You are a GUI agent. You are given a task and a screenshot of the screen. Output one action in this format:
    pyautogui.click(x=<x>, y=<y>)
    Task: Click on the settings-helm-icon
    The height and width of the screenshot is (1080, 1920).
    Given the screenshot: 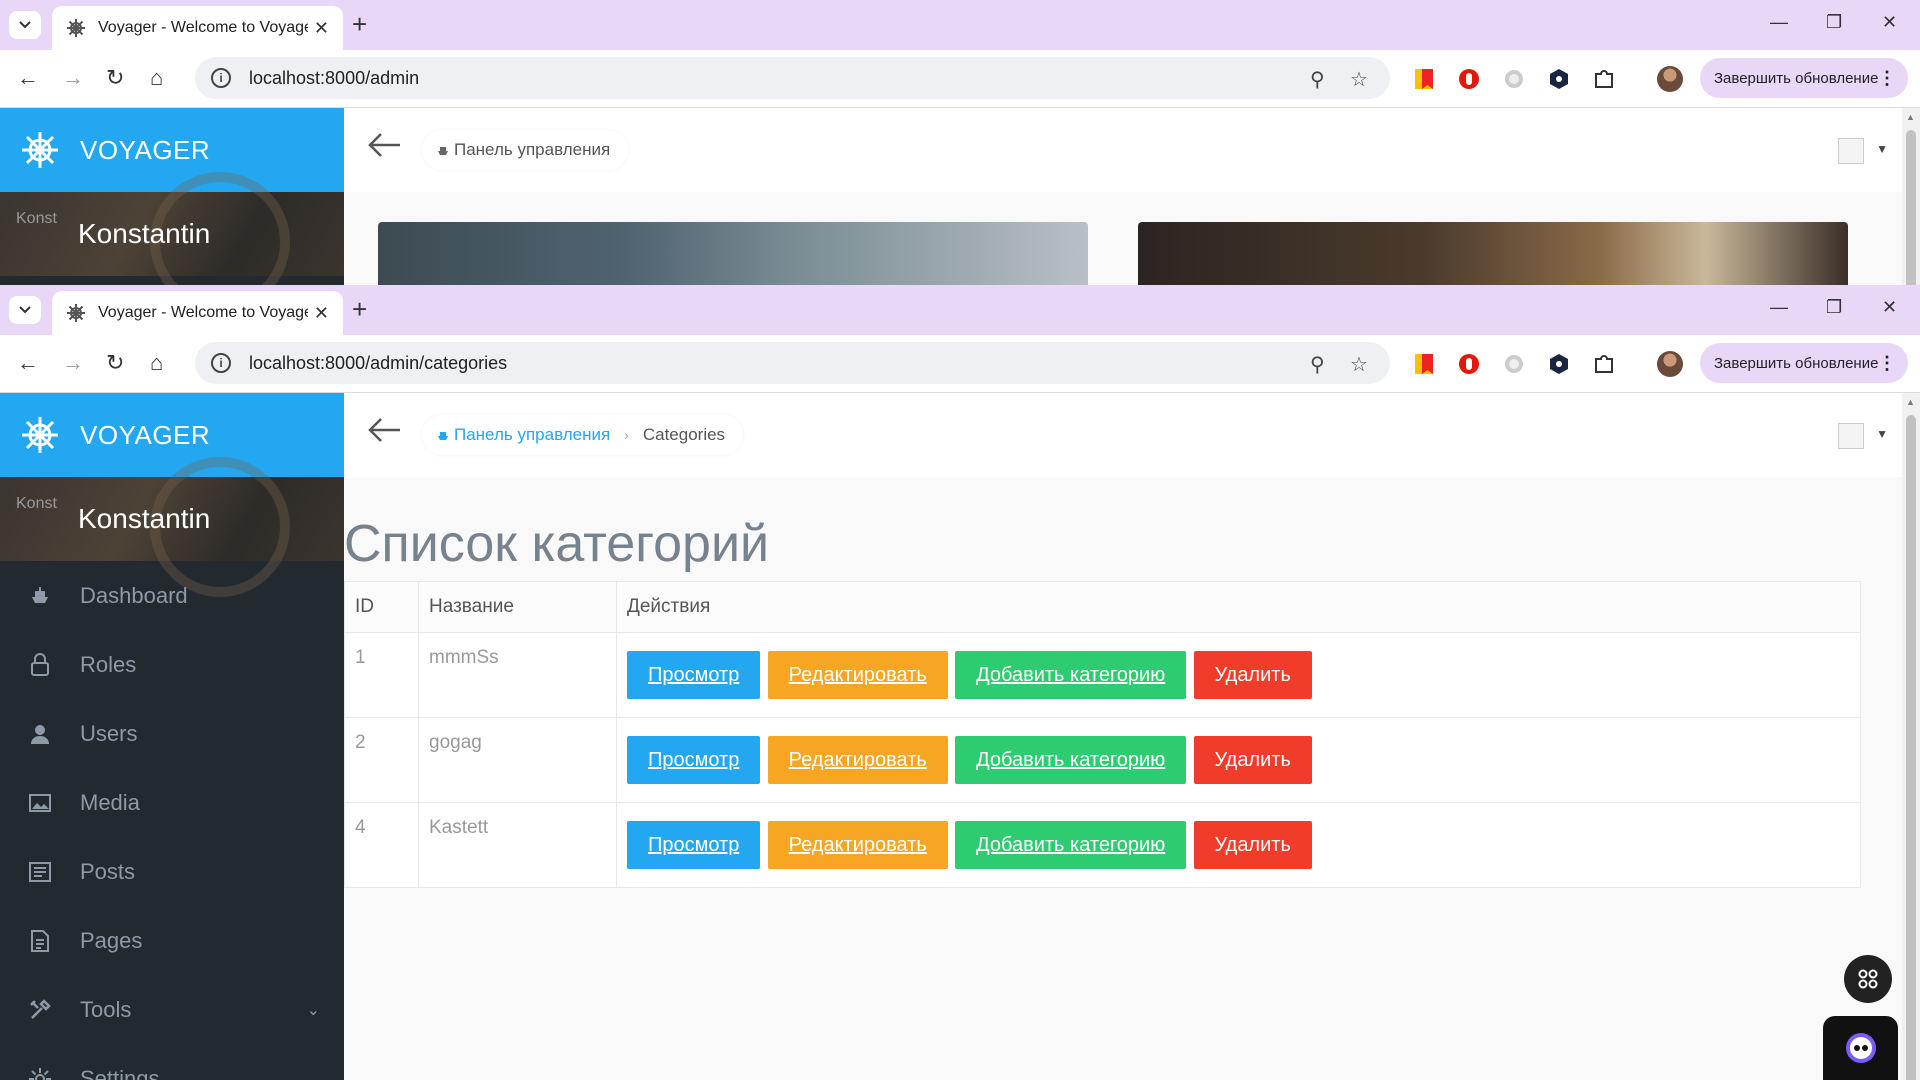 What is the action you would take?
    pyautogui.click(x=40, y=150)
    